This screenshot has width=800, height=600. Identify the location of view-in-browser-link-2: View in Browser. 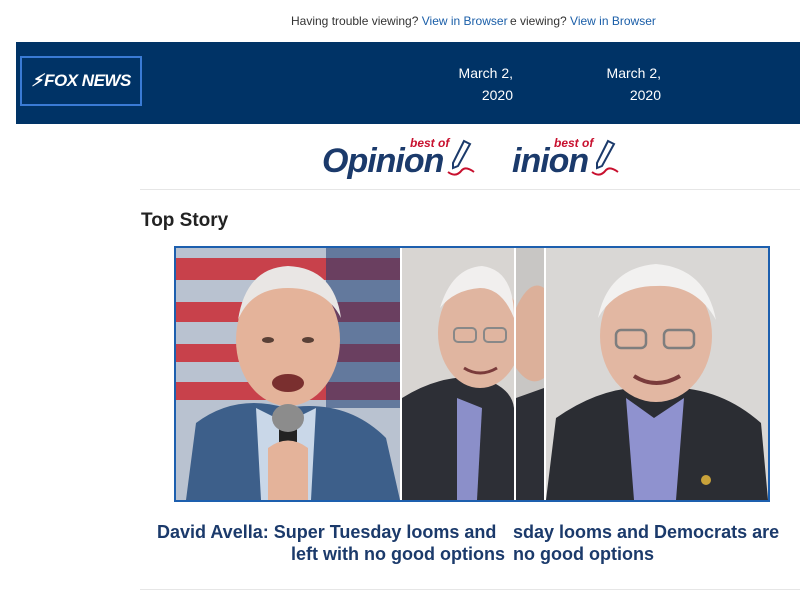
(613, 21).